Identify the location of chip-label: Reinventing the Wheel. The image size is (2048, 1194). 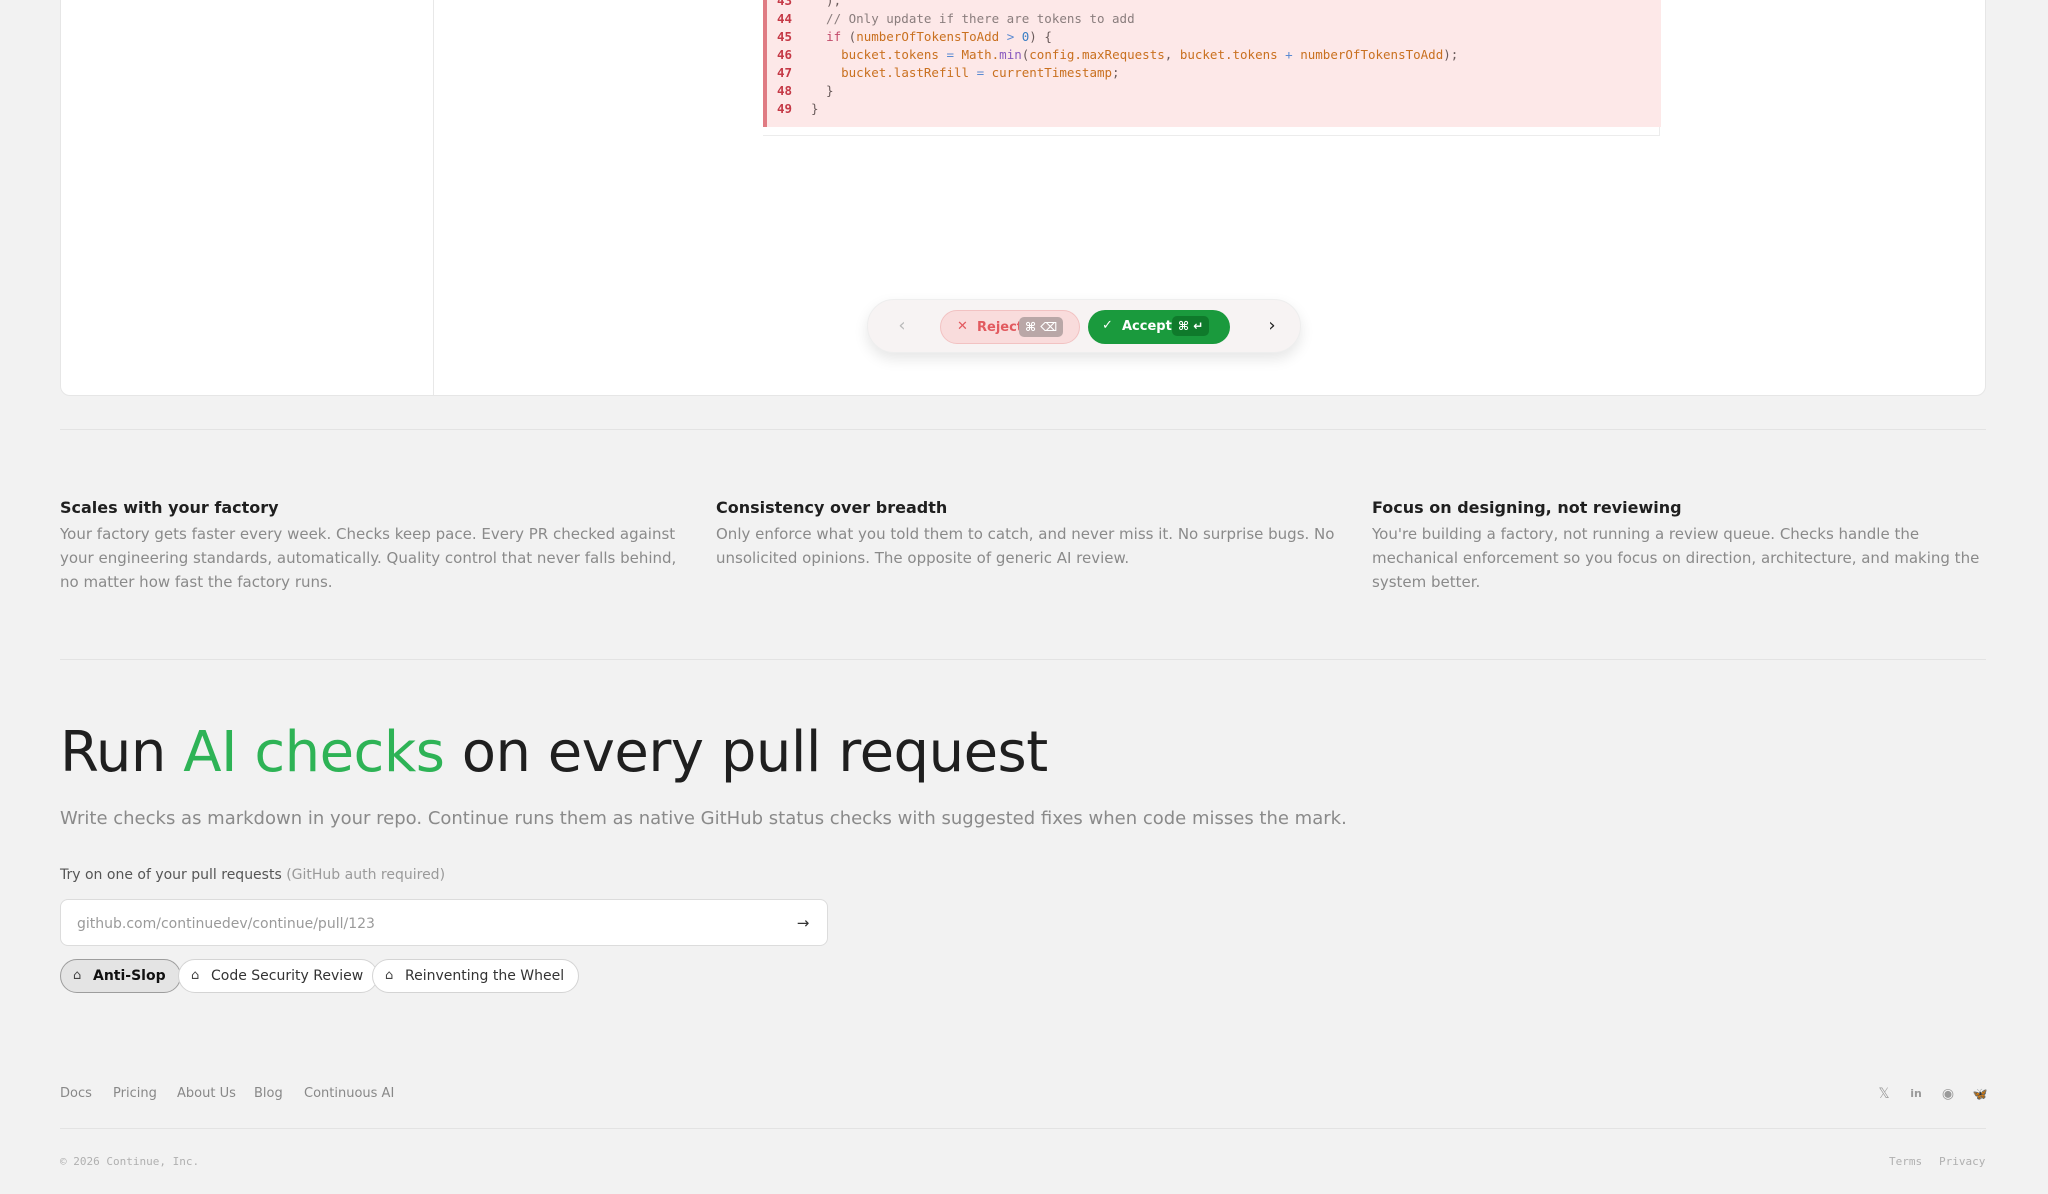
(485, 976).